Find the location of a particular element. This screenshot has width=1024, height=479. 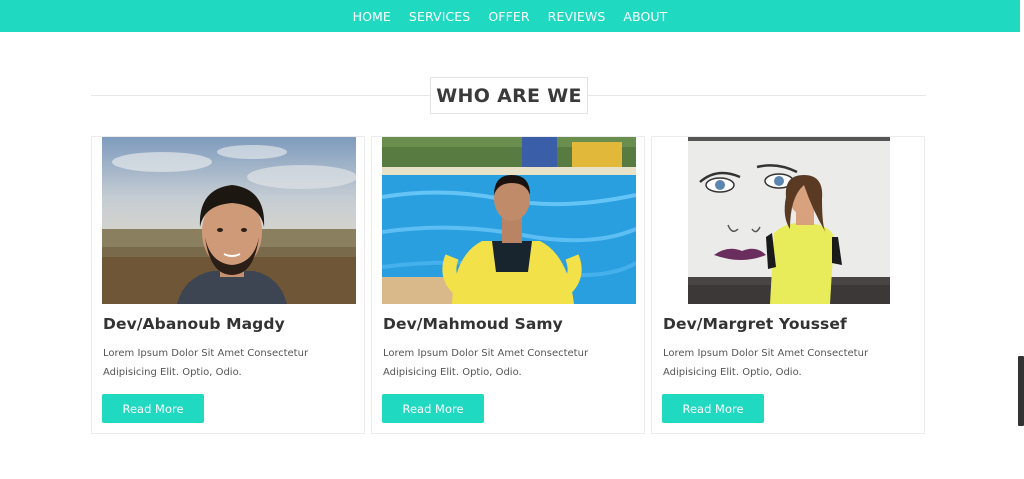

team-member-name: Dev/Margret Youssef is located at coordinates (755, 324).